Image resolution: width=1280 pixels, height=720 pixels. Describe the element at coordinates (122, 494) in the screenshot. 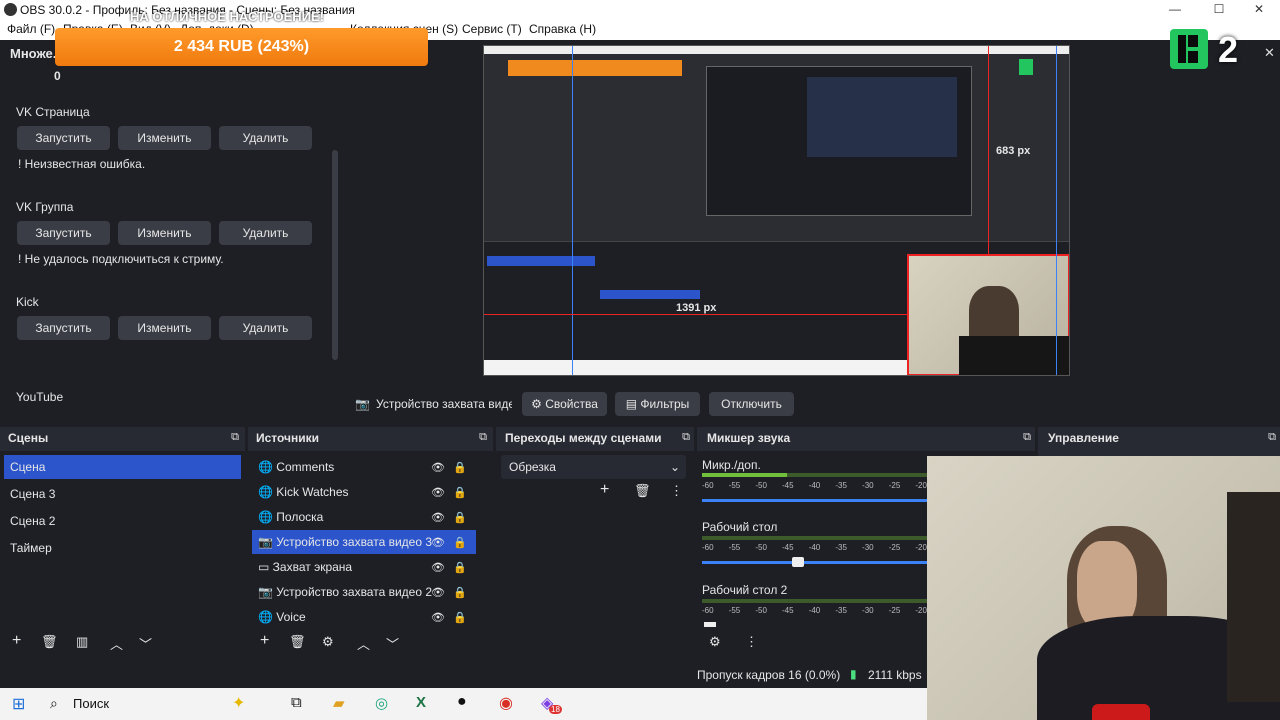

I see `scene-item: Сцена 3` at that location.